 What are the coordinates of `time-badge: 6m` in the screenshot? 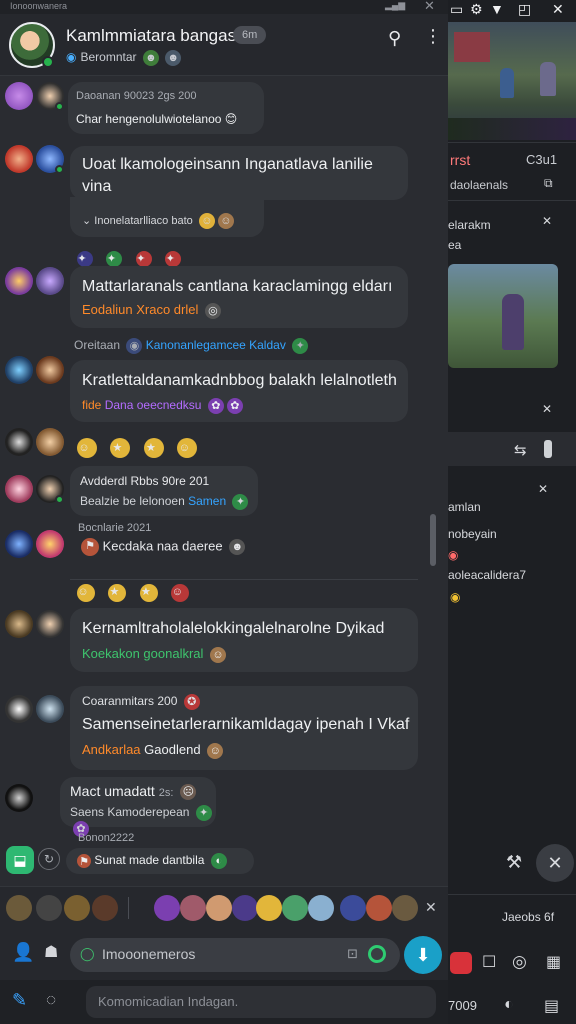 It's located at (250, 35).